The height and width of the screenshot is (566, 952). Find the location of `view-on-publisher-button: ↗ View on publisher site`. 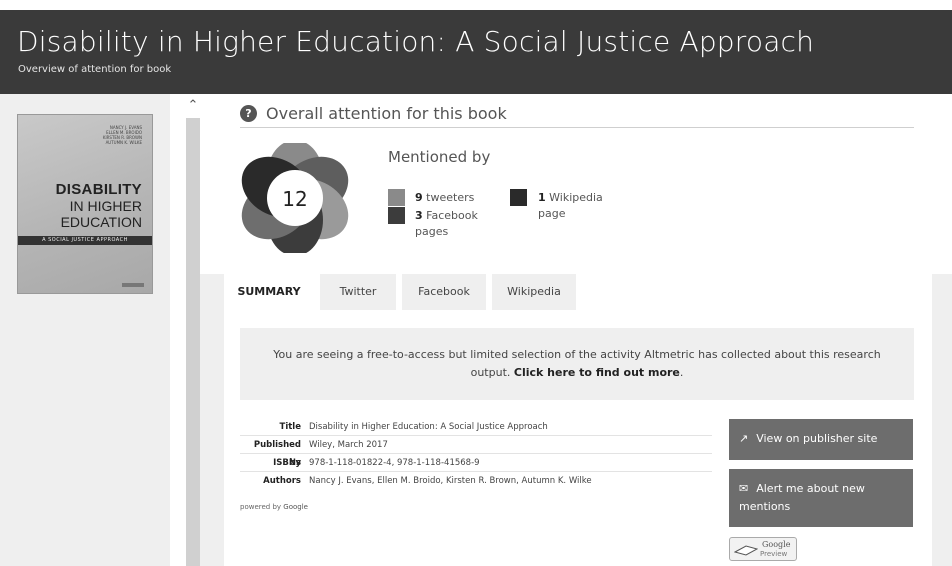

view-on-publisher-button: ↗ View on publisher site is located at coordinates (821, 439).